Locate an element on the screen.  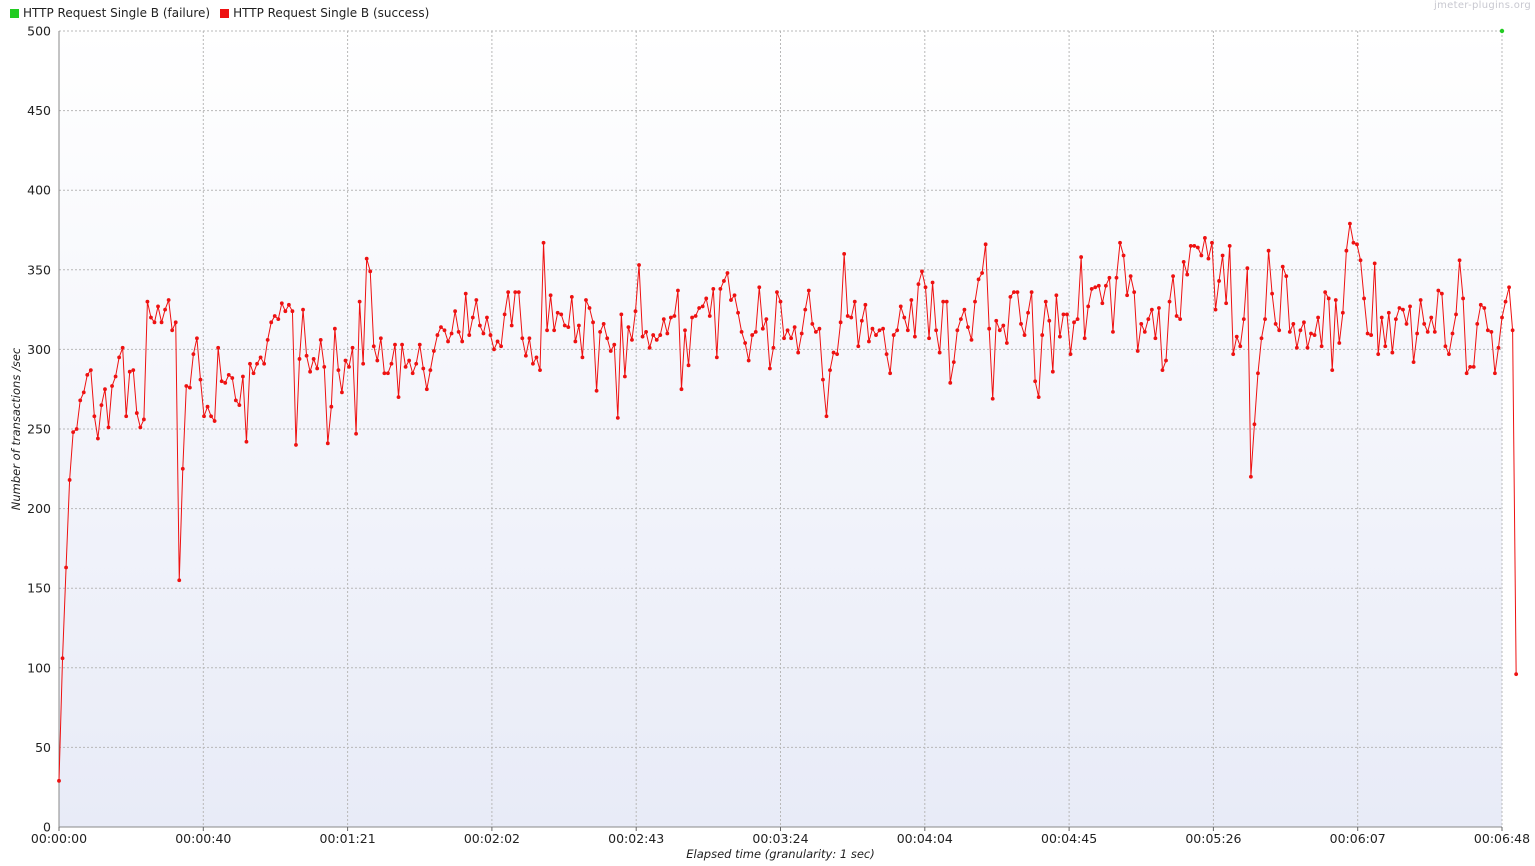
y-tick-label: 150 is located at coordinates (39, 588).